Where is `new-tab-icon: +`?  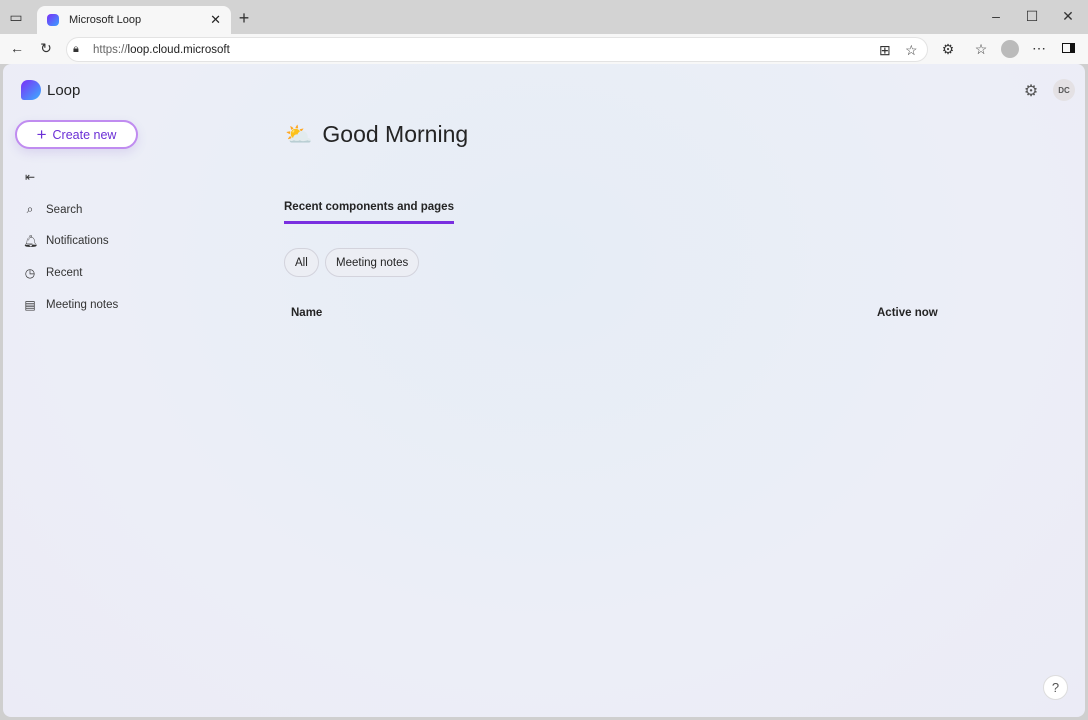
new-tab-icon: + is located at coordinates (244, 18).